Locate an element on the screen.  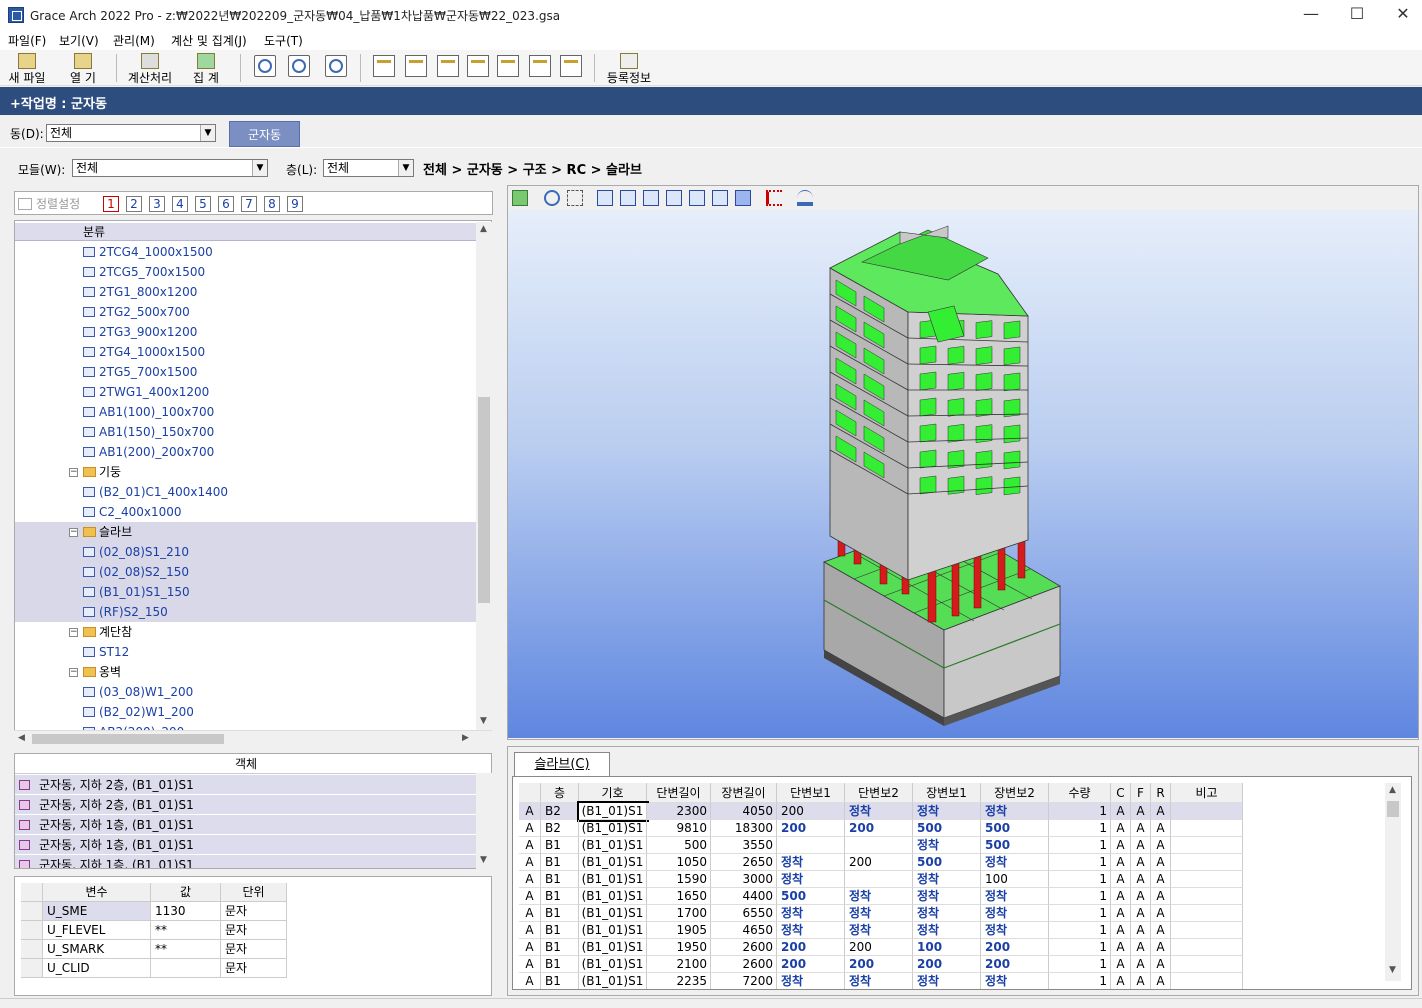
tree-item: AB1(150)_150x700 is located at coordinates (246, 432).